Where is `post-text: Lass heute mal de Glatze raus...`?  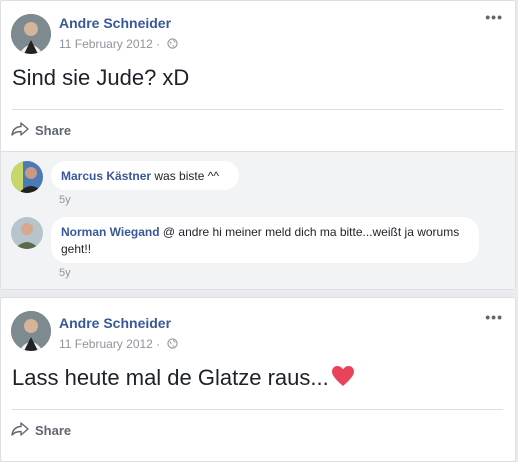 post-text: Lass heute mal de Glatze raus... is located at coordinates (183, 379).